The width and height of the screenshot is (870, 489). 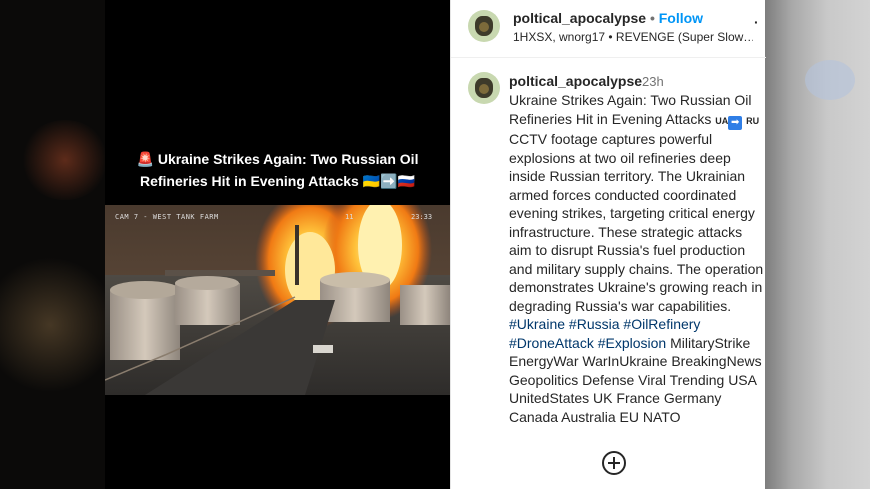 I want to click on comment-time: 23h, so click(x=653, y=81).